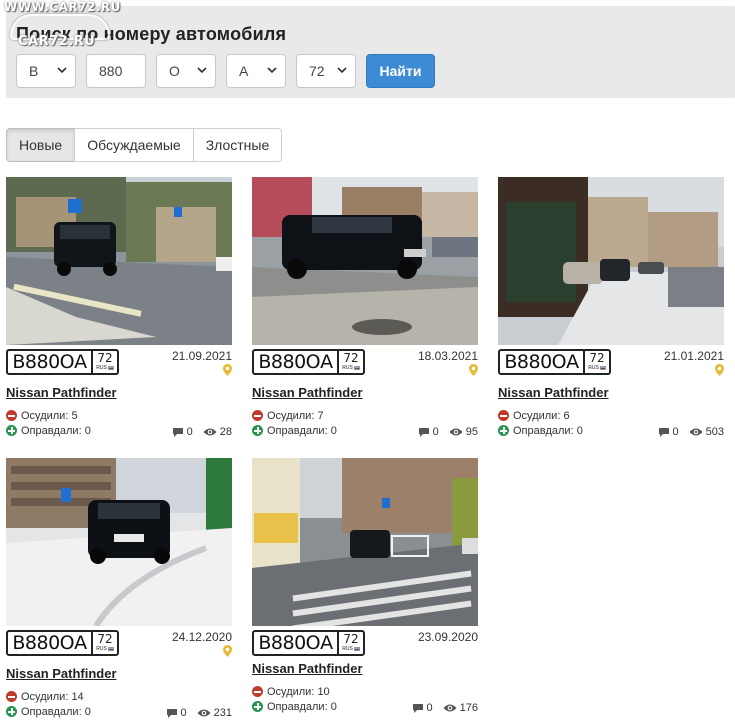 The image size is (735, 722). I want to click on region-select: 72, so click(326, 71).